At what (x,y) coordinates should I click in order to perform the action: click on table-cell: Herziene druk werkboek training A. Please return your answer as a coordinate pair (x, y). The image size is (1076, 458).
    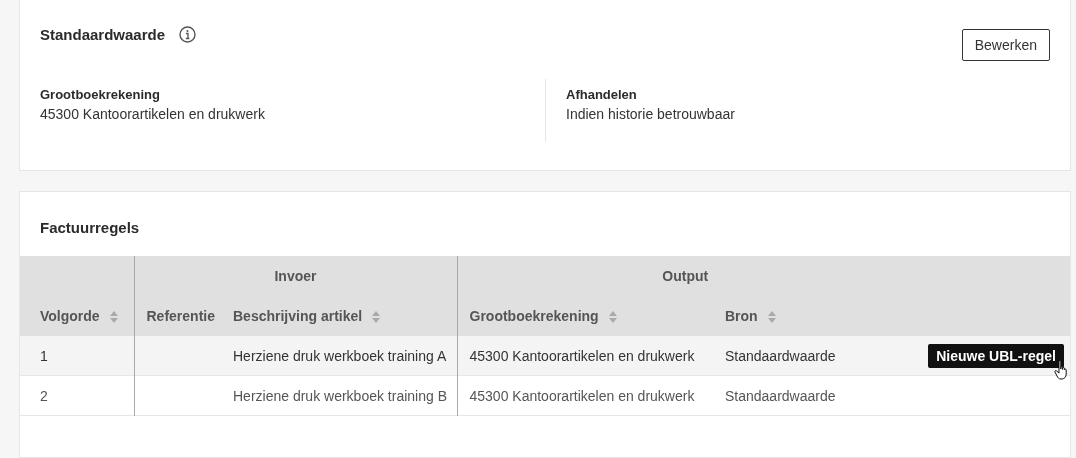
    Looking at the image, I should click on (339, 356).